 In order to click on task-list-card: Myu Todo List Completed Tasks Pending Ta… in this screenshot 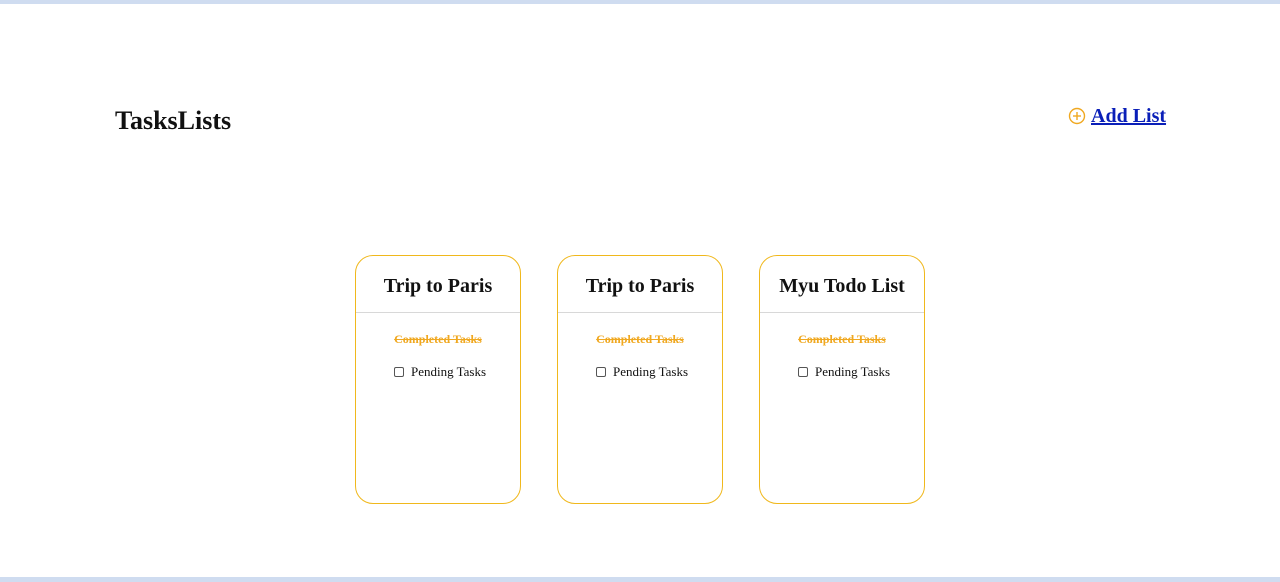, I will do `click(842, 379)`.